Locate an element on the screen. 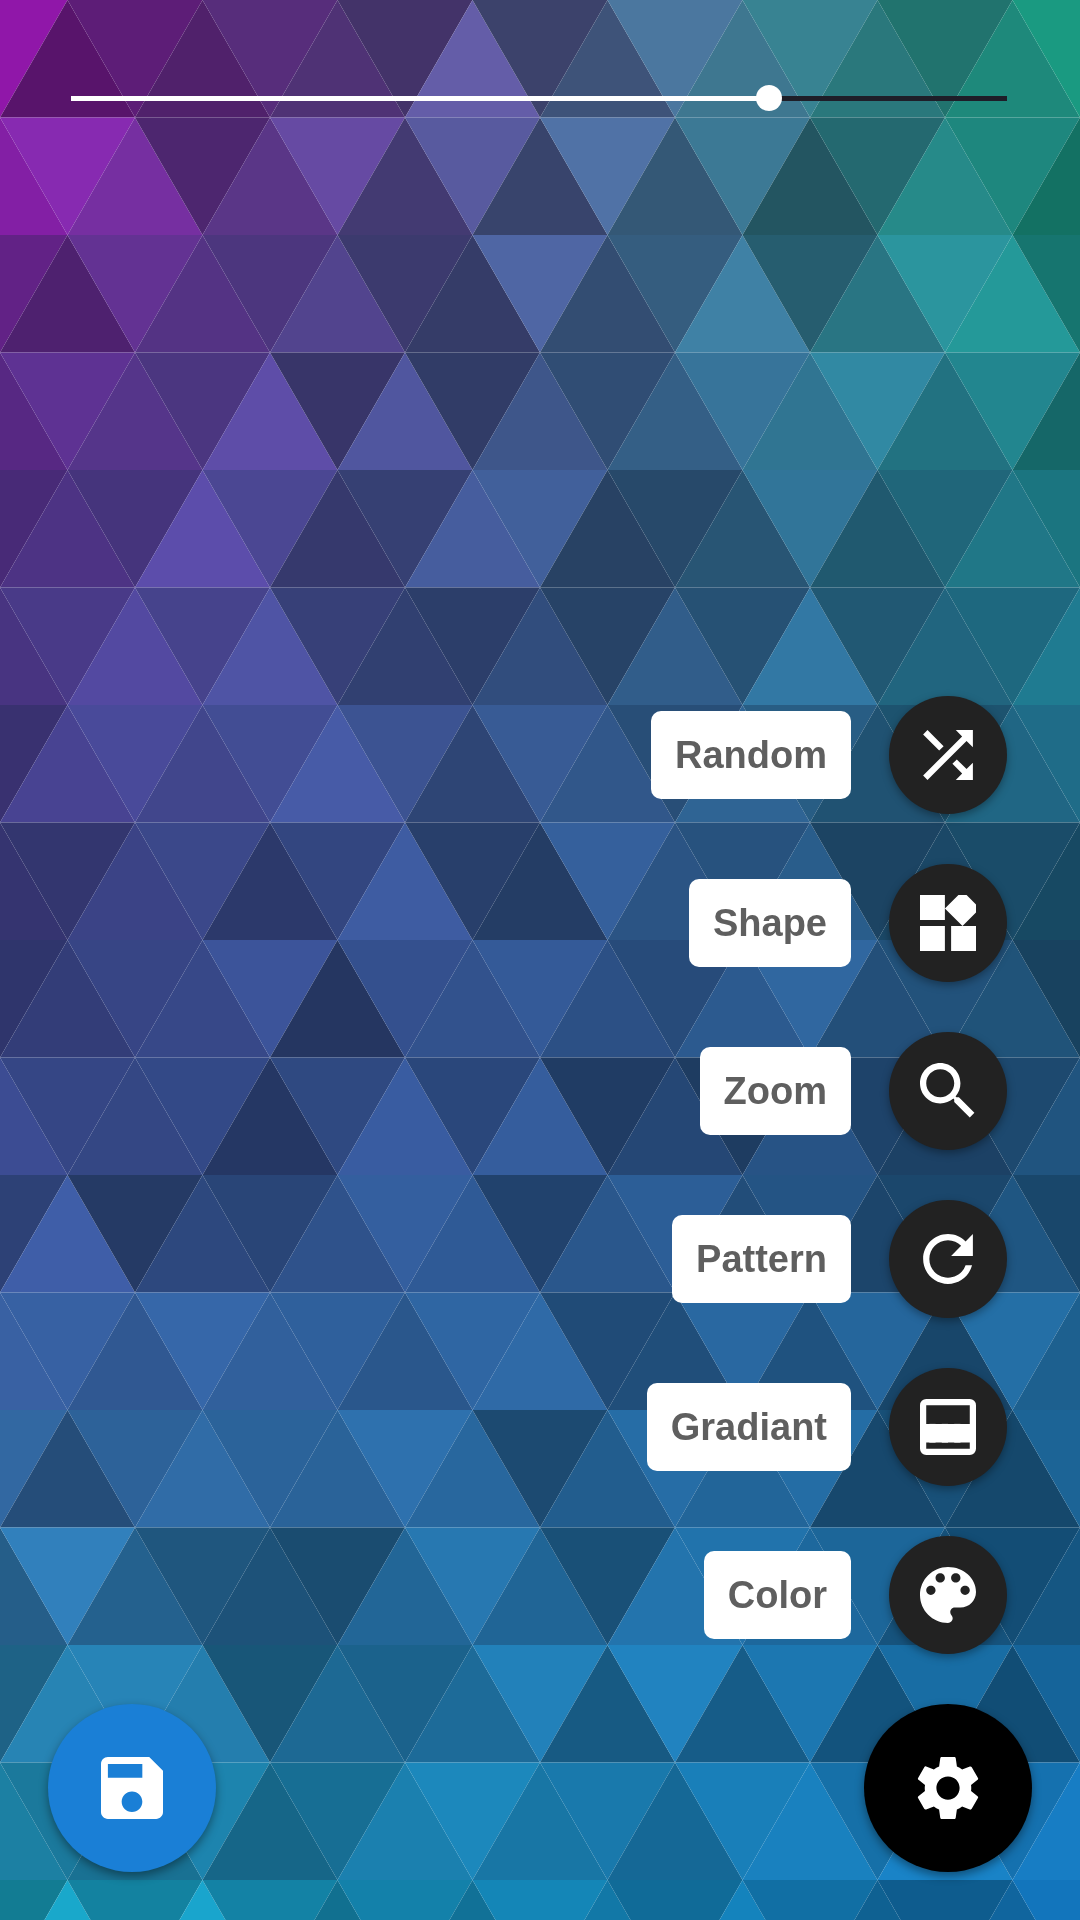 The width and height of the screenshot is (1080, 1920). action-label: Zoom is located at coordinates (775, 1091).